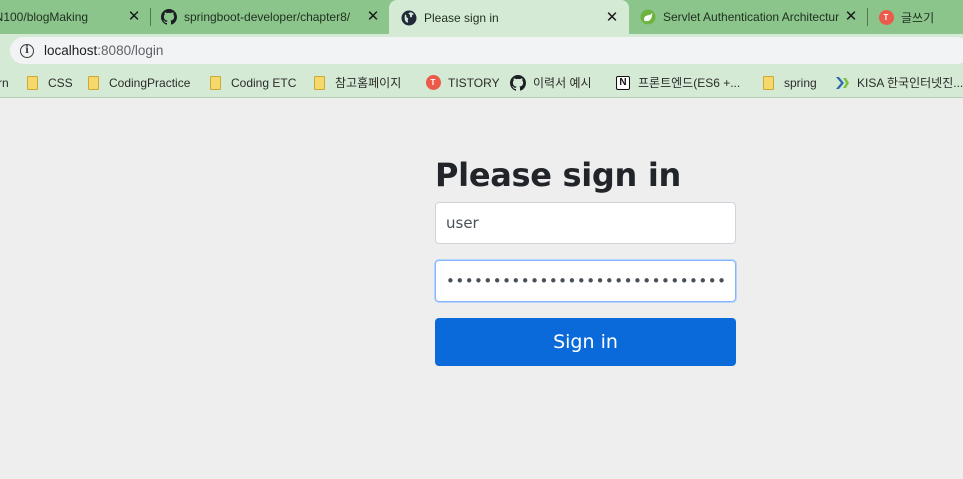 This screenshot has width=963, height=479. I want to click on tab-title: UN100/blogMaking, so click(44, 17).